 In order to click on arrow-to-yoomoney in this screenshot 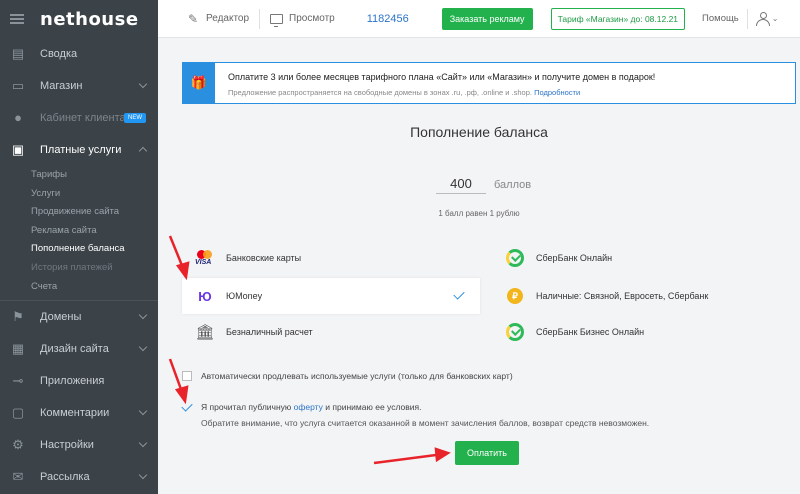, I will do `click(179, 258)`.